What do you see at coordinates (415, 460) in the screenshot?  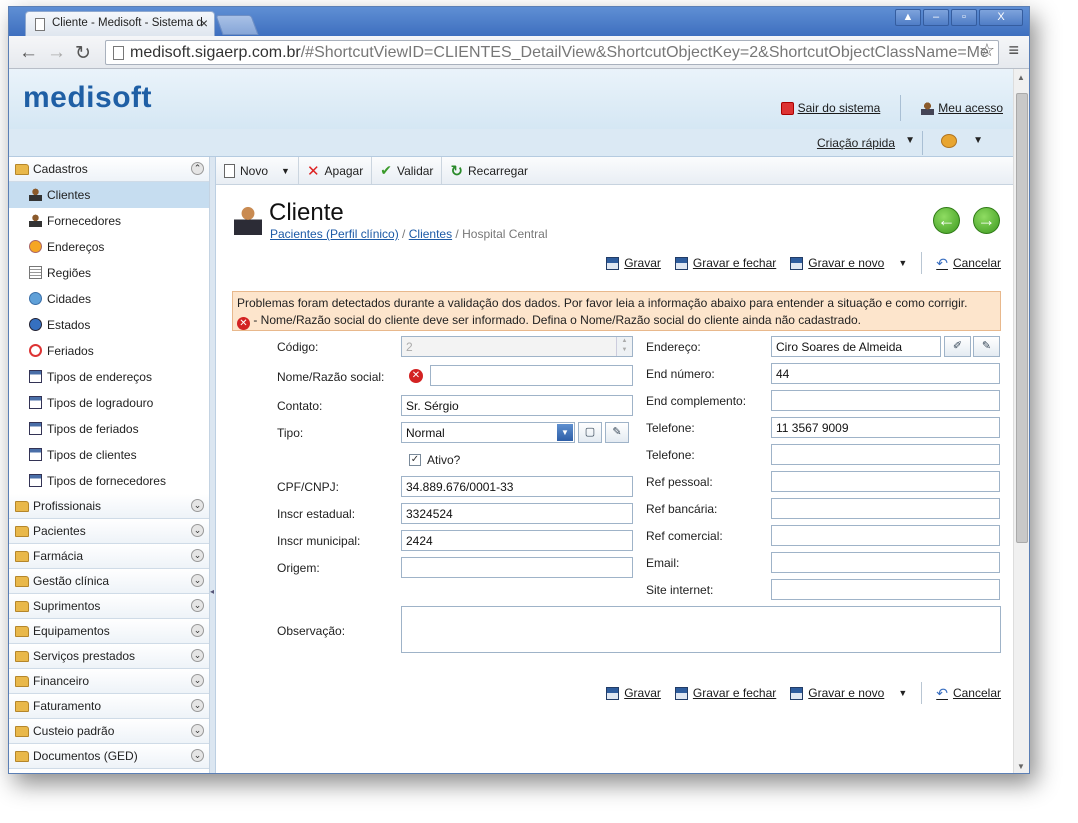 I see `ativo-checkbox: ✓` at bounding box center [415, 460].